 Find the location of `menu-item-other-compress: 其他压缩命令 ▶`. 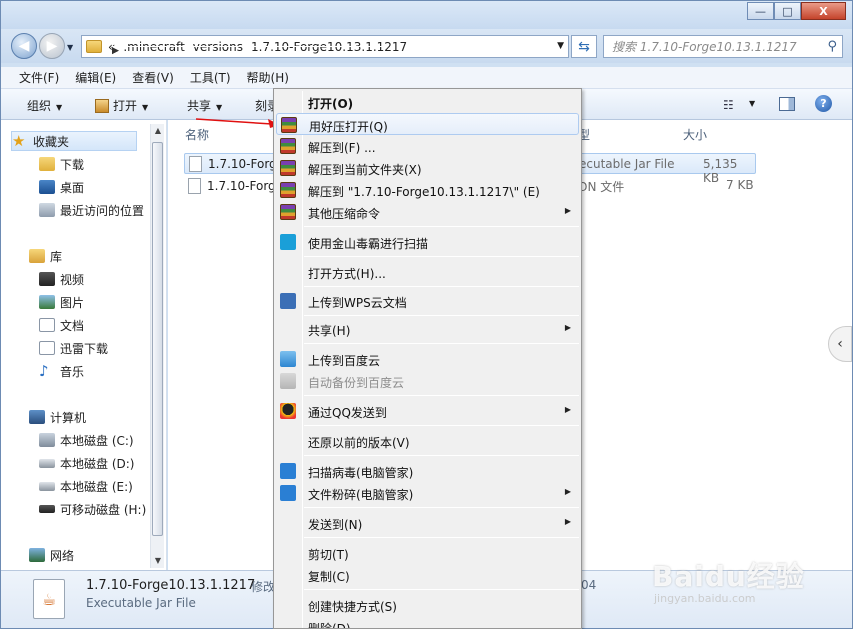

menu-item-other-compress: 其他压缩命令 ▶ is located at coordinates (427, 212).